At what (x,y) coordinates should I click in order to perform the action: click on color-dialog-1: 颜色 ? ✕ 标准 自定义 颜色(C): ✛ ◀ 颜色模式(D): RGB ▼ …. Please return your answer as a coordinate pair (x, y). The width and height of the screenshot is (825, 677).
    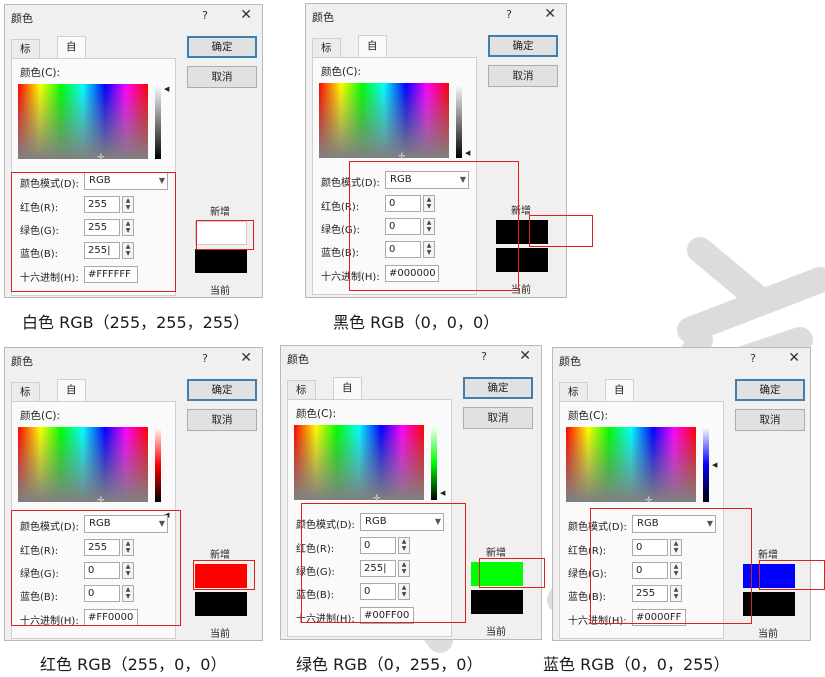
    Looking at the image, I should click on (133, 151).